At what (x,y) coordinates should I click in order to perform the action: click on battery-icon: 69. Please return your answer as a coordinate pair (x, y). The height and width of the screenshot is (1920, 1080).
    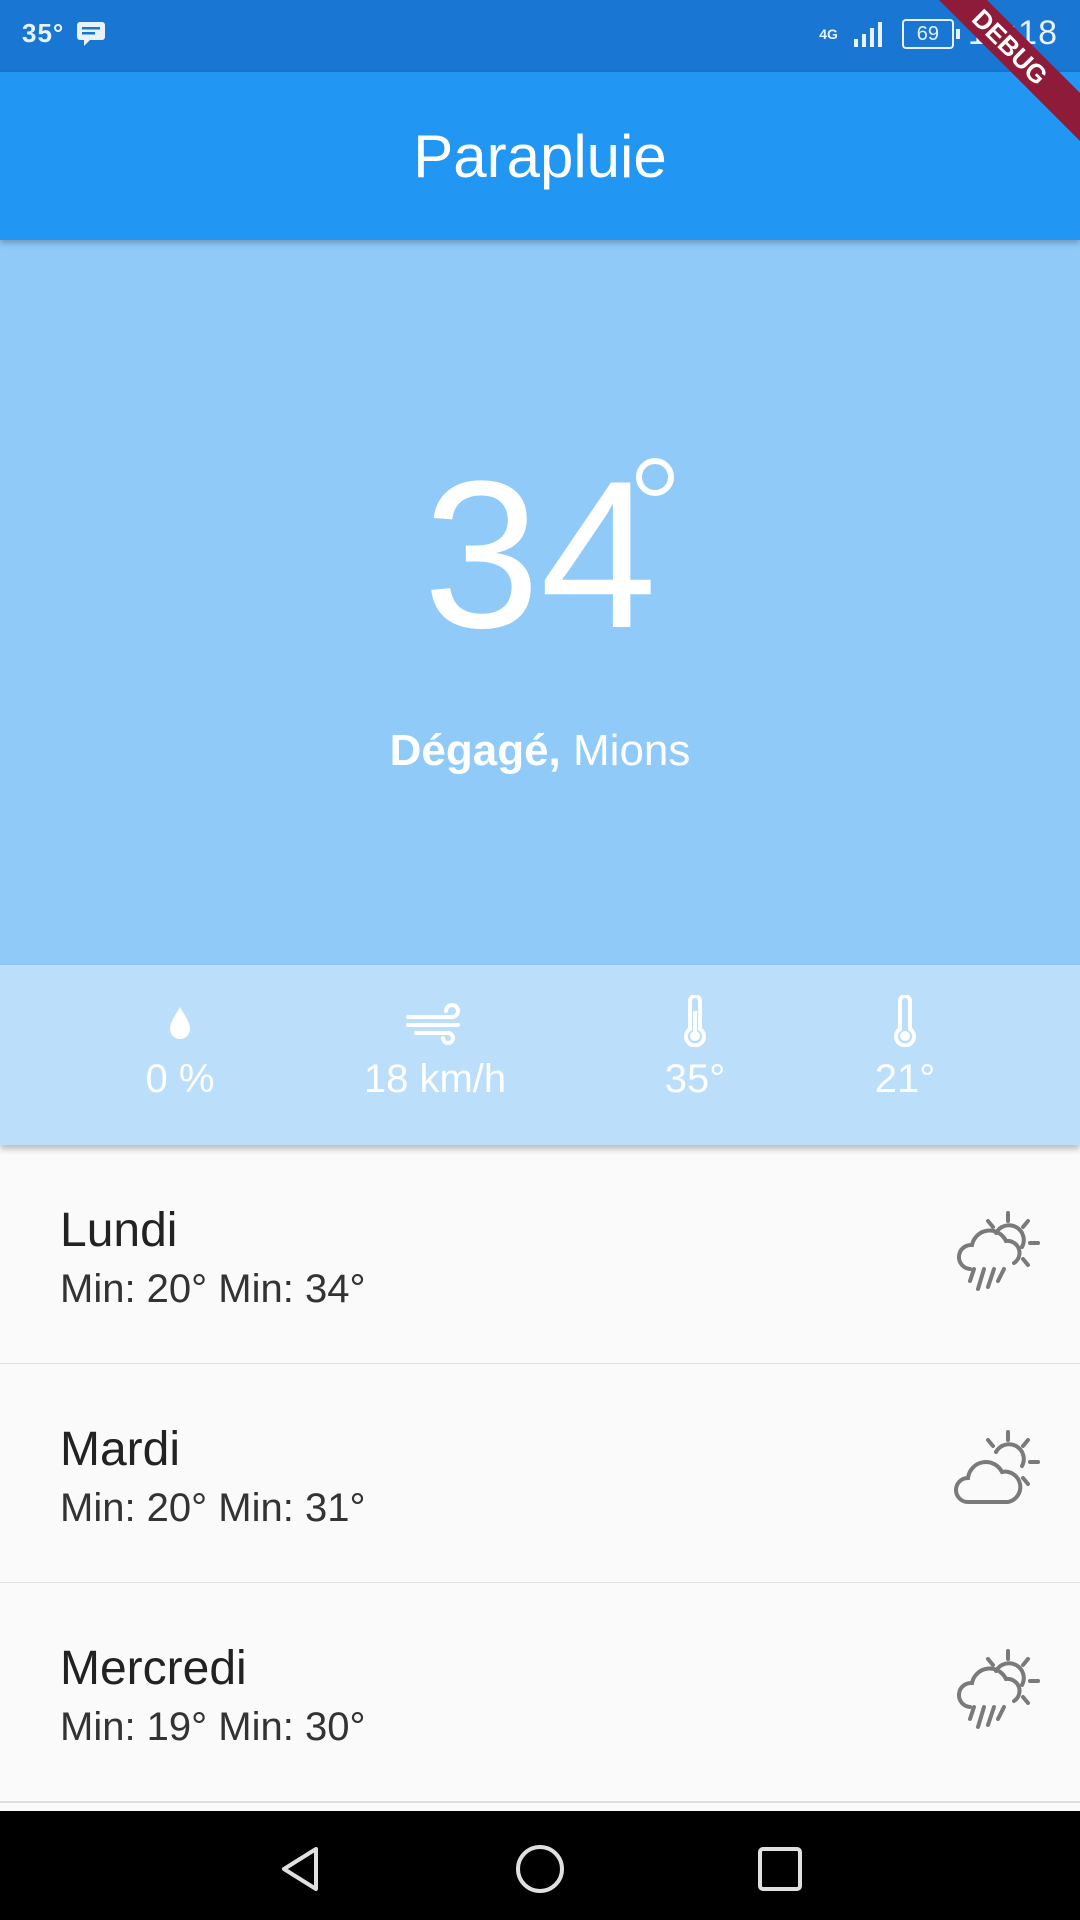
    Looking at the image, I should click on (930, 33).